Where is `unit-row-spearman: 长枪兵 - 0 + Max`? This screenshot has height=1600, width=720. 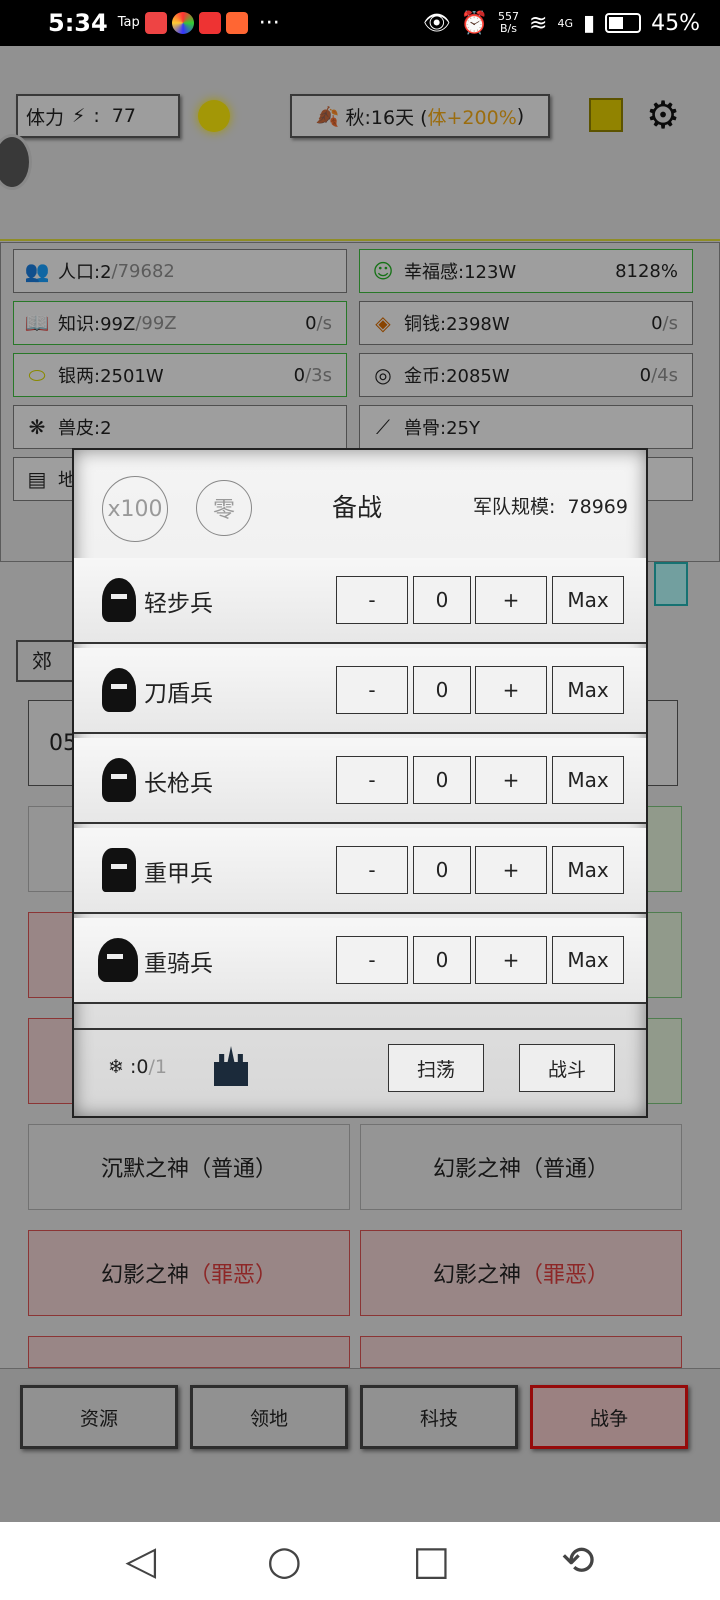
unit-row-spearman: 长枪兵 - 0 + Max is located at coordinates (360, 781).